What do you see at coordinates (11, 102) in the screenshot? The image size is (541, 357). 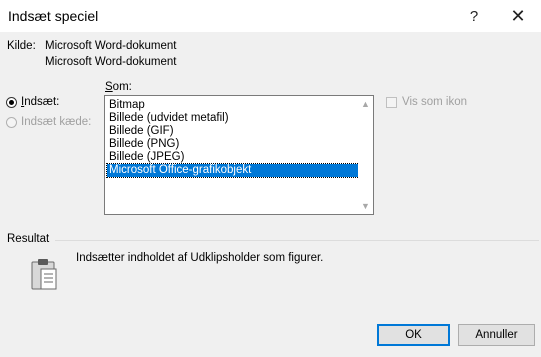 I see `paste-radio-dot` at bounding box center [11, 102].